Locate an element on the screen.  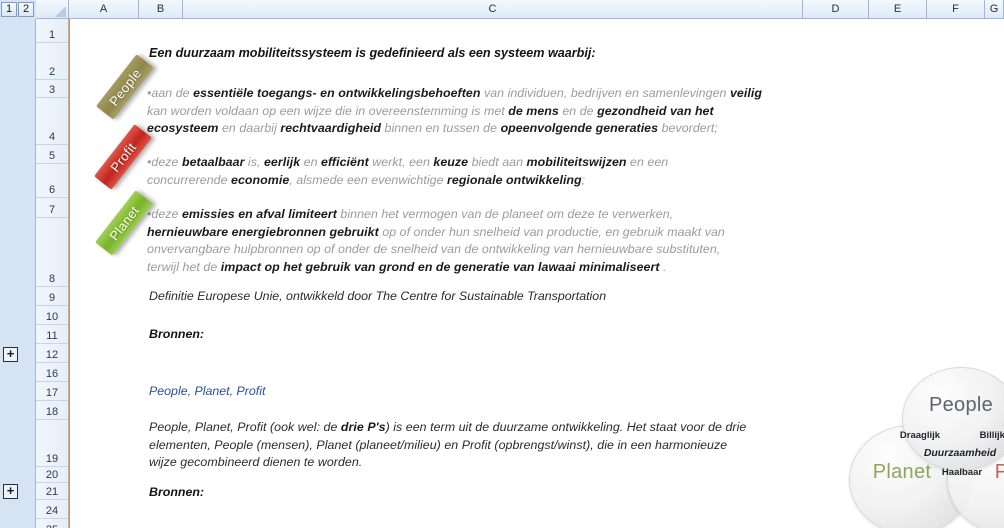
row-header-5: 5 is located at coordinates (52, 154).